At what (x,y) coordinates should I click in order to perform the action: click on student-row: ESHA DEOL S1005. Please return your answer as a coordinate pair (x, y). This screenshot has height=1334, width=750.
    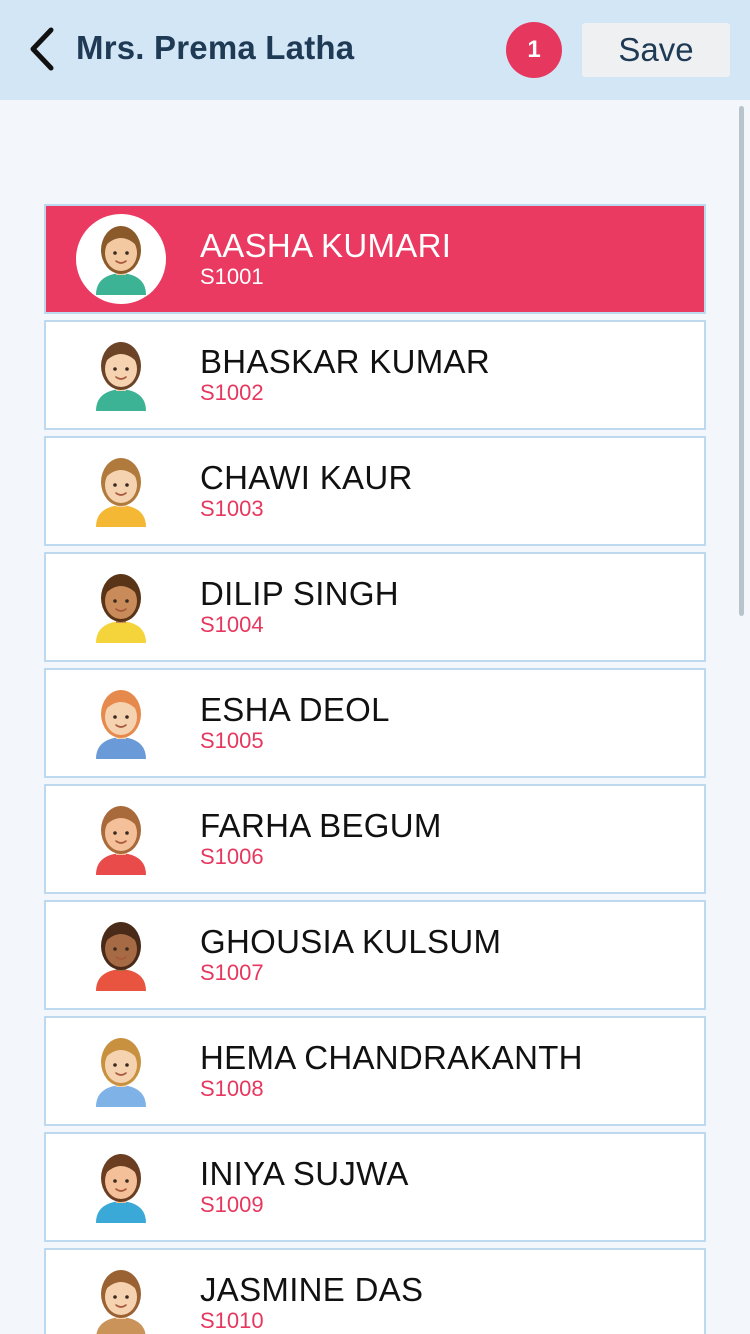
    Looking at the image, I should click on (375, 723).